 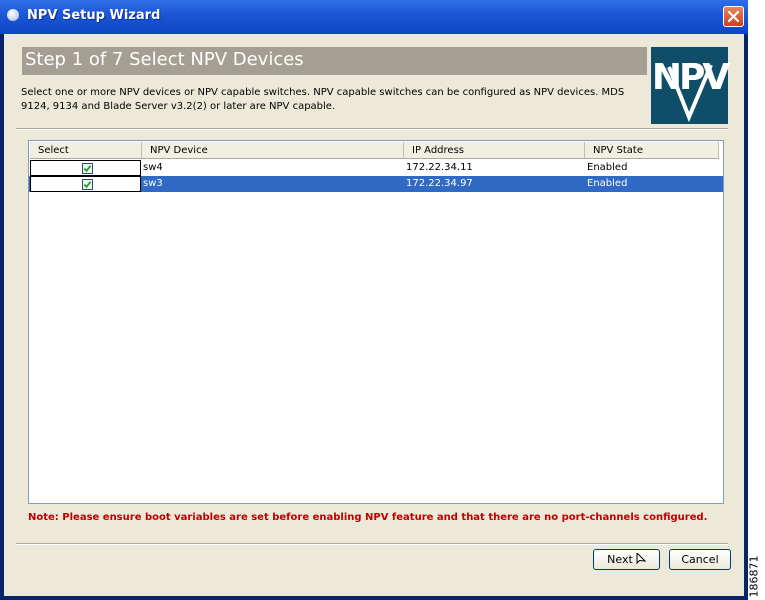 I want to click on next-button: Next, so click(x=626, y=559).